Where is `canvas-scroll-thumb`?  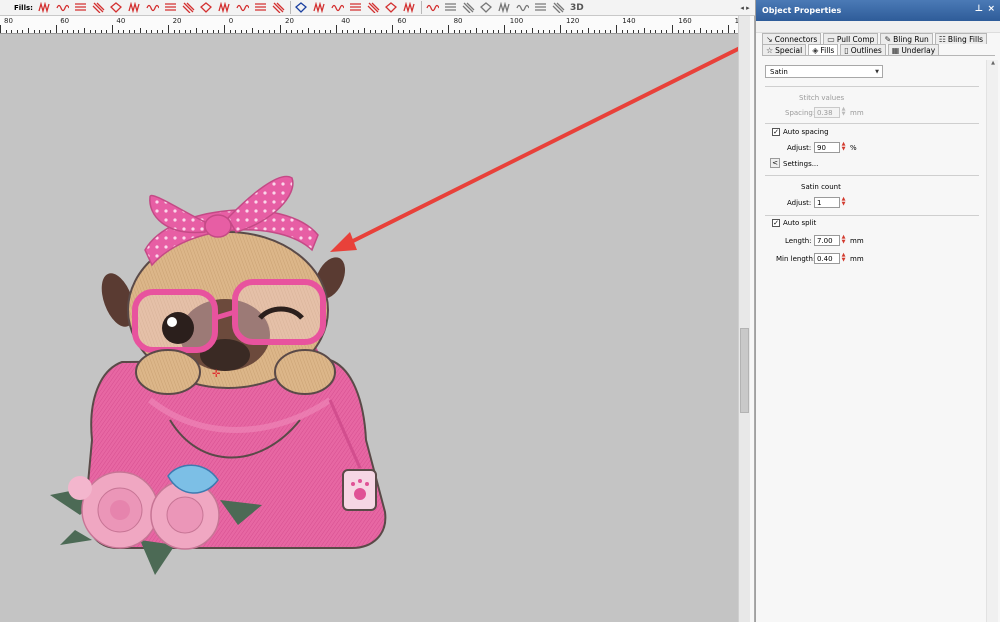 canvas-scroll-thumb is located at coordinates (744, 370).